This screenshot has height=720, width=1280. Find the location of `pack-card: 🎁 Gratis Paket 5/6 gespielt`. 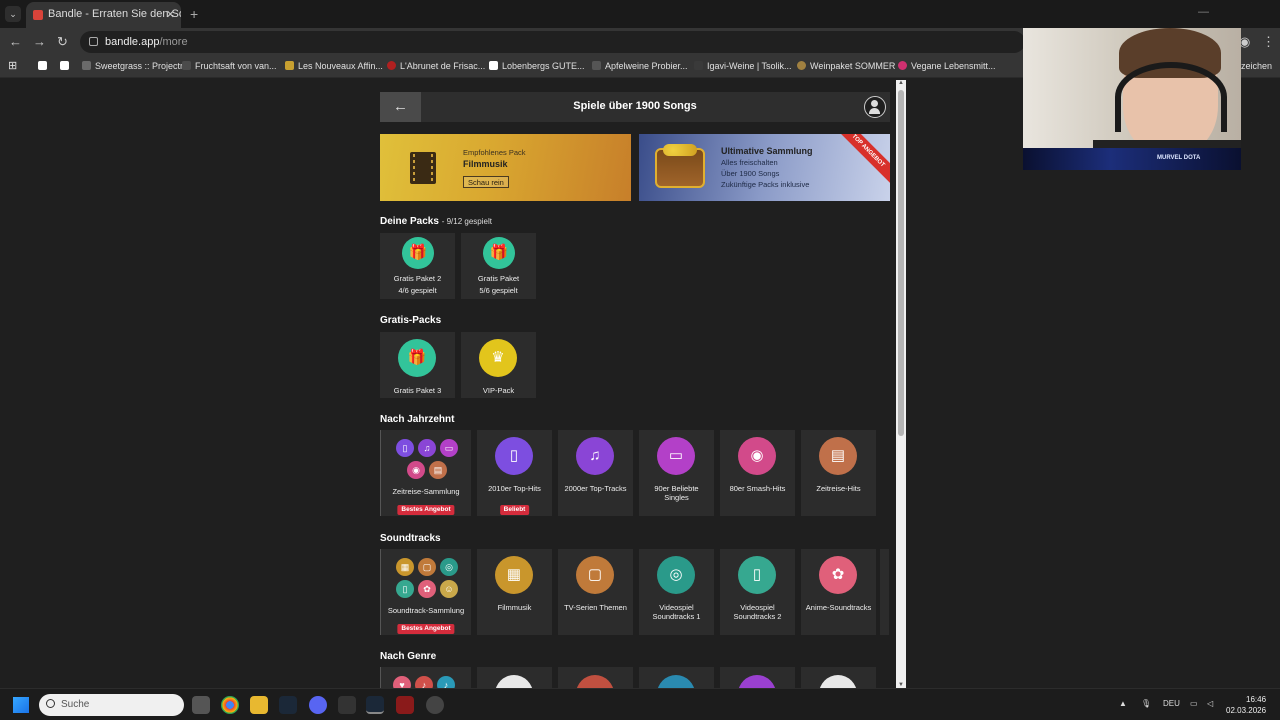

pack-card: 🎁 Gratis Paket 5/6 gespielt is located at coordinates (498, 266).